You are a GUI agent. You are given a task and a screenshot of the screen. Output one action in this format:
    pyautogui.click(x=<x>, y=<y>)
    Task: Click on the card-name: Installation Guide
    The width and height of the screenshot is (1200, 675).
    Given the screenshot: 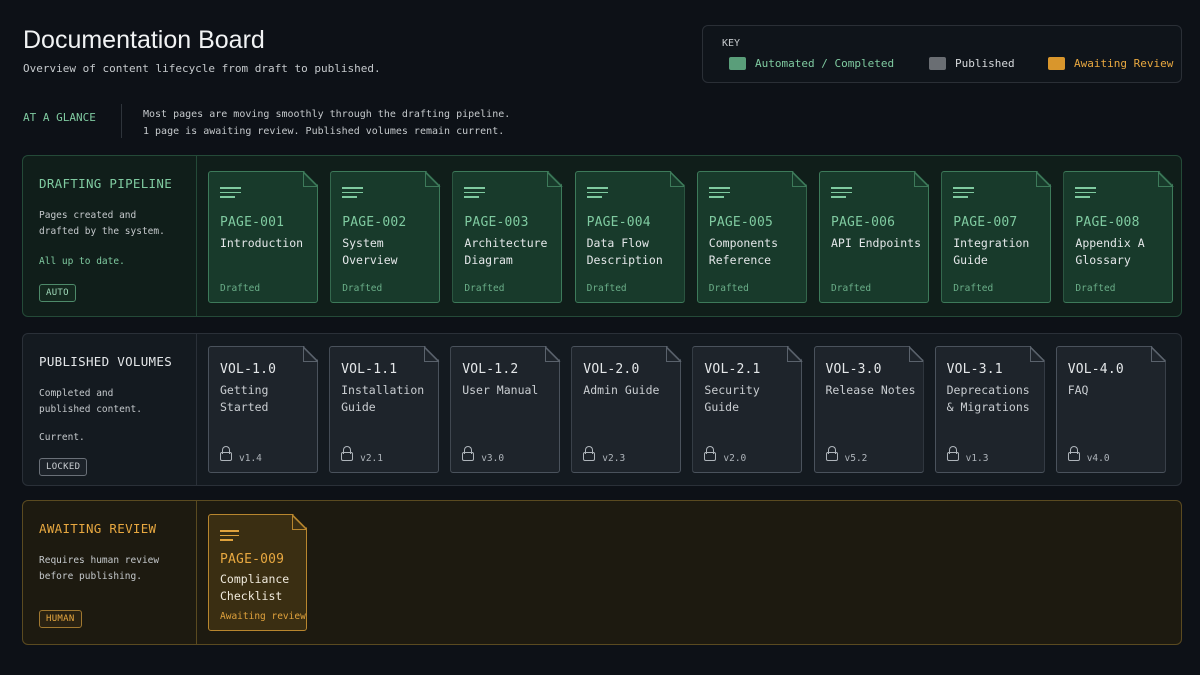 What is the action you would take?
    pyautogui.click(x=383, y=398)
    